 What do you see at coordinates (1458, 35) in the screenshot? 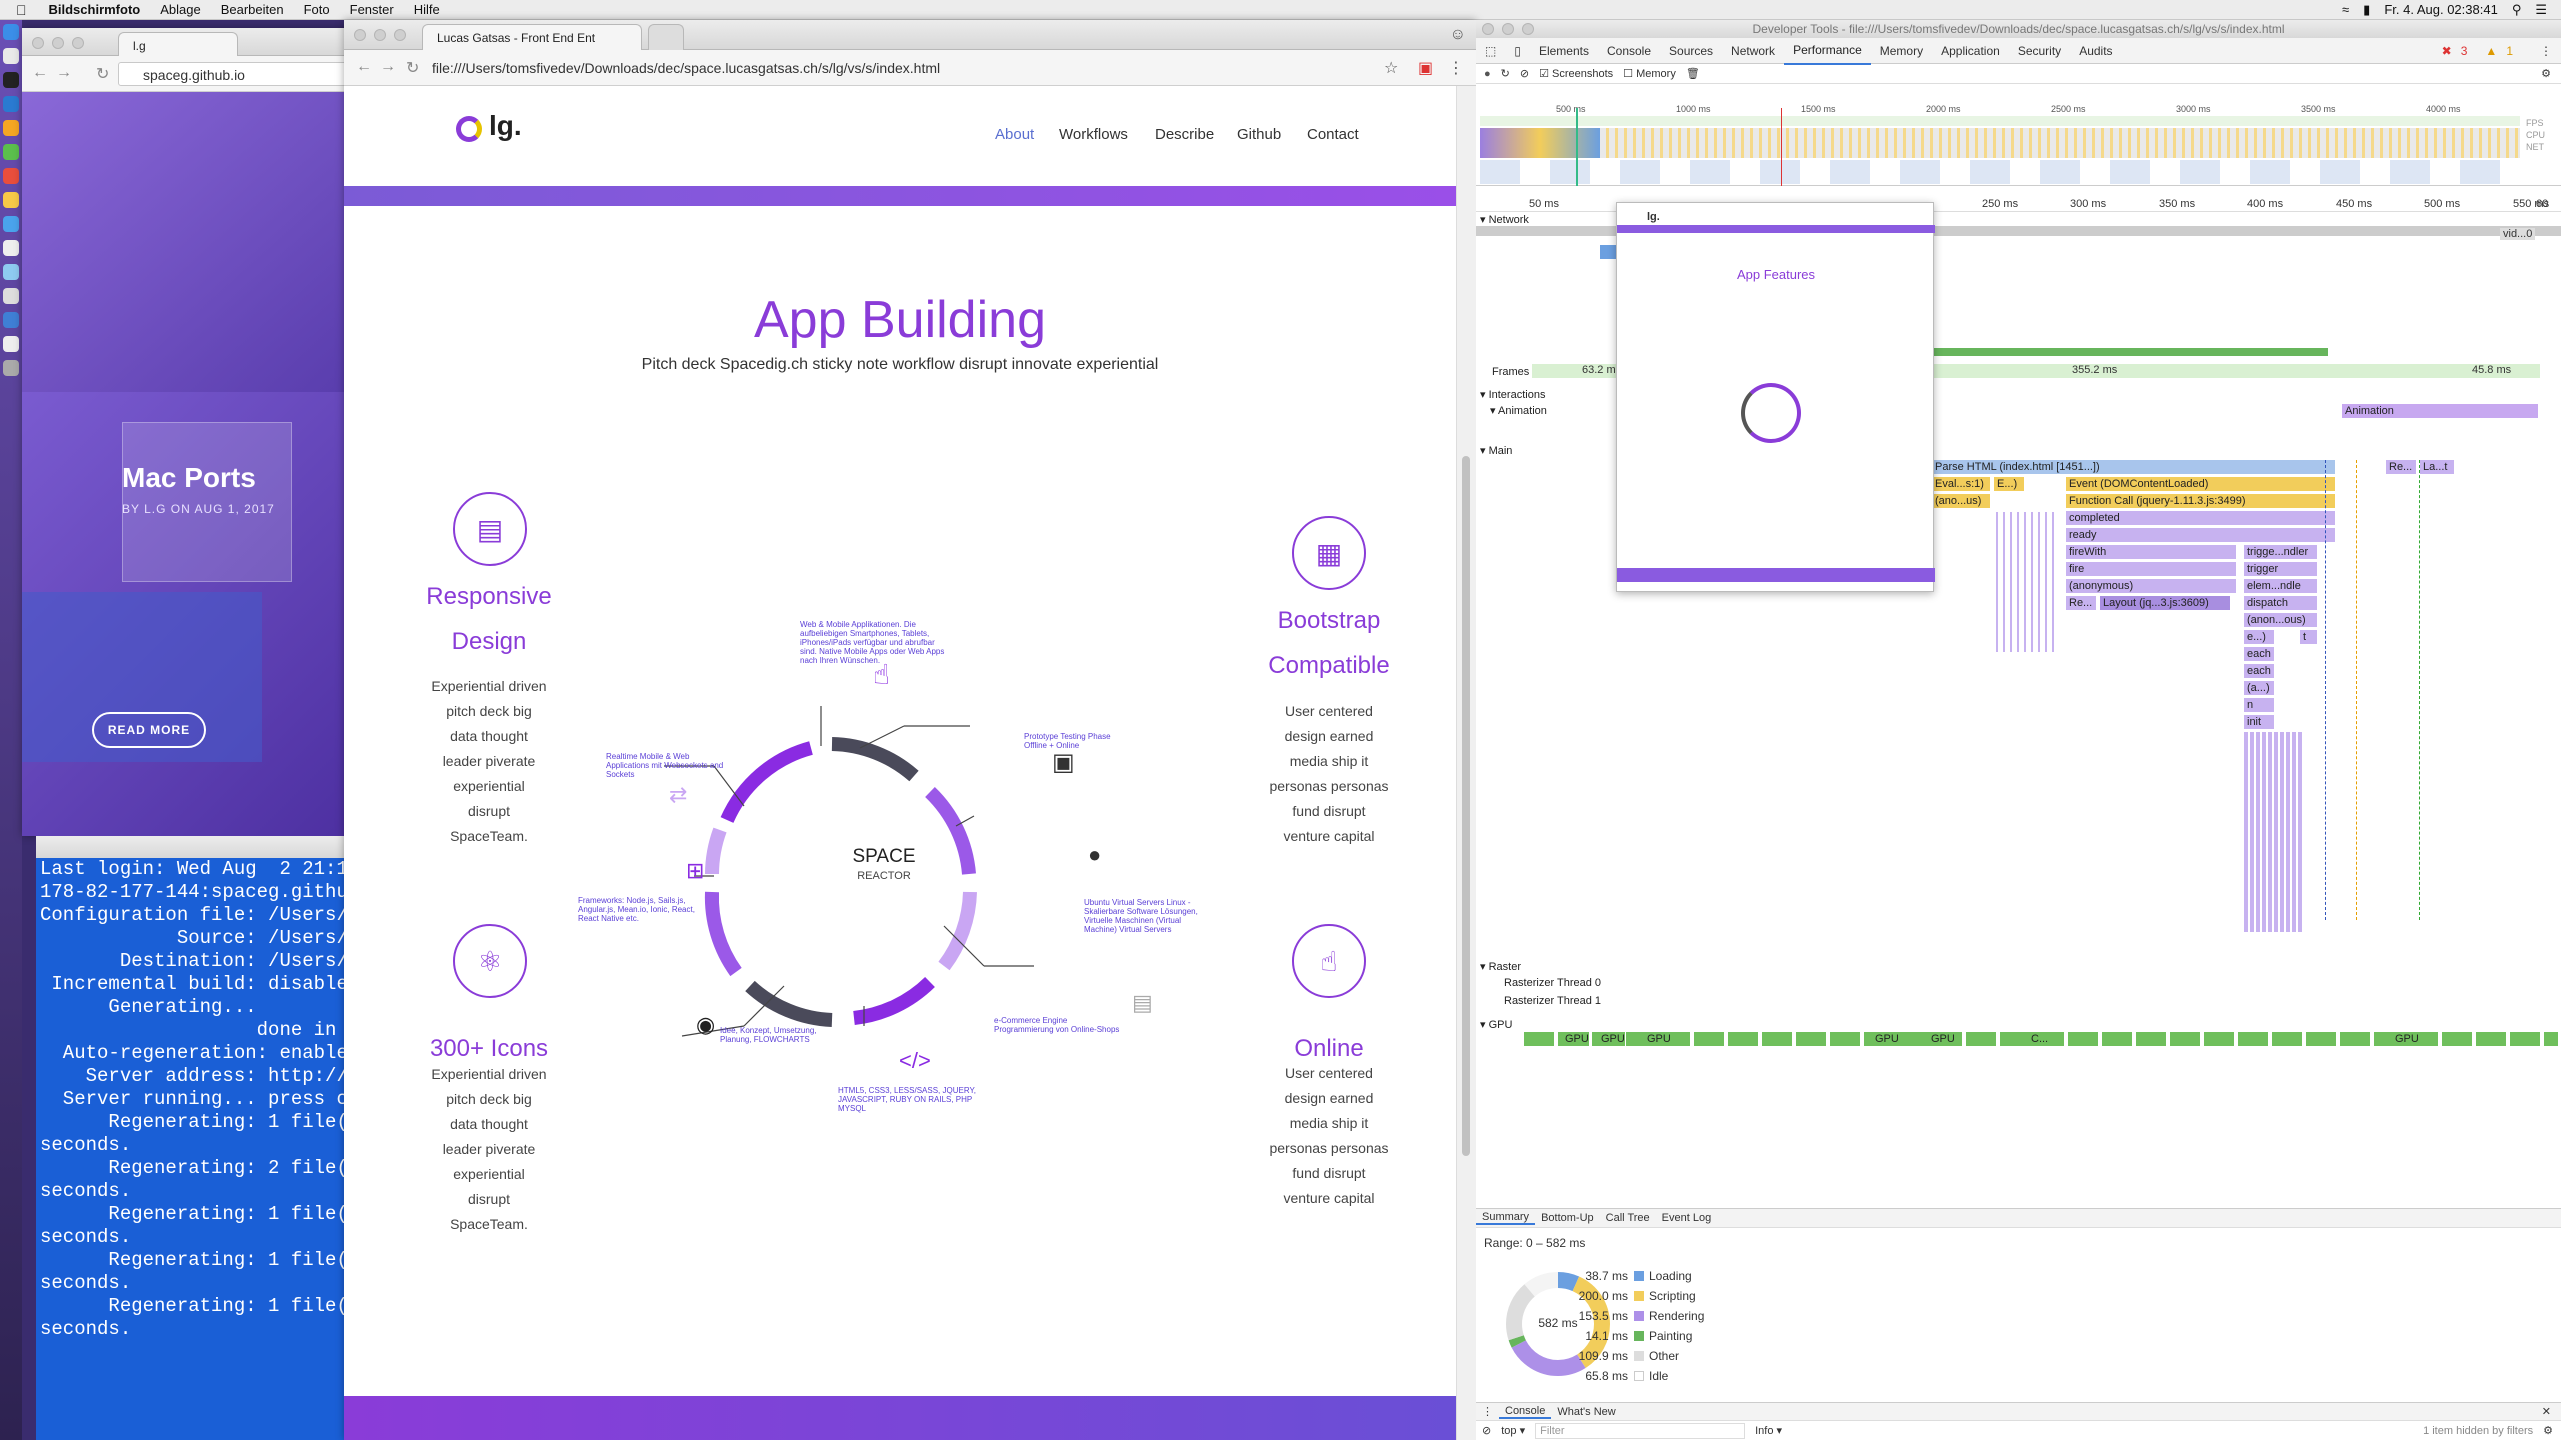
I see `profile-icon: ☺` at bounding box center [1458, 35].